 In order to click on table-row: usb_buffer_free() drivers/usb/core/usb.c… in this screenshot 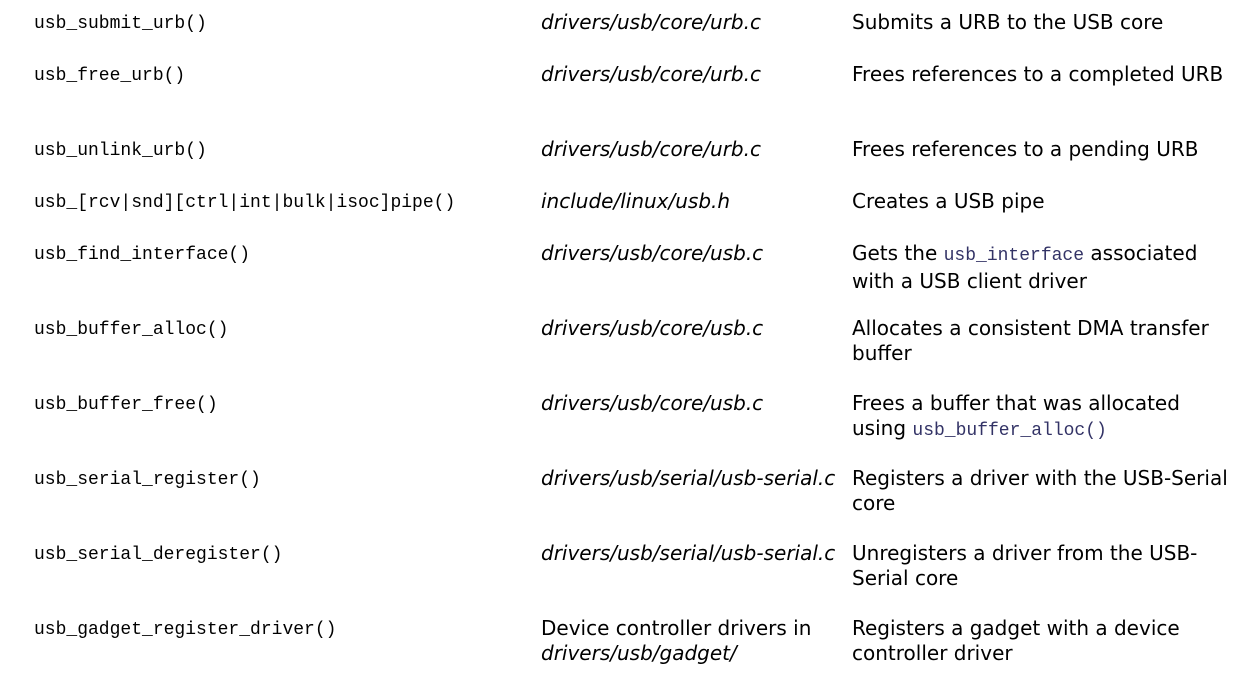, I will do `click(634, 424)`.